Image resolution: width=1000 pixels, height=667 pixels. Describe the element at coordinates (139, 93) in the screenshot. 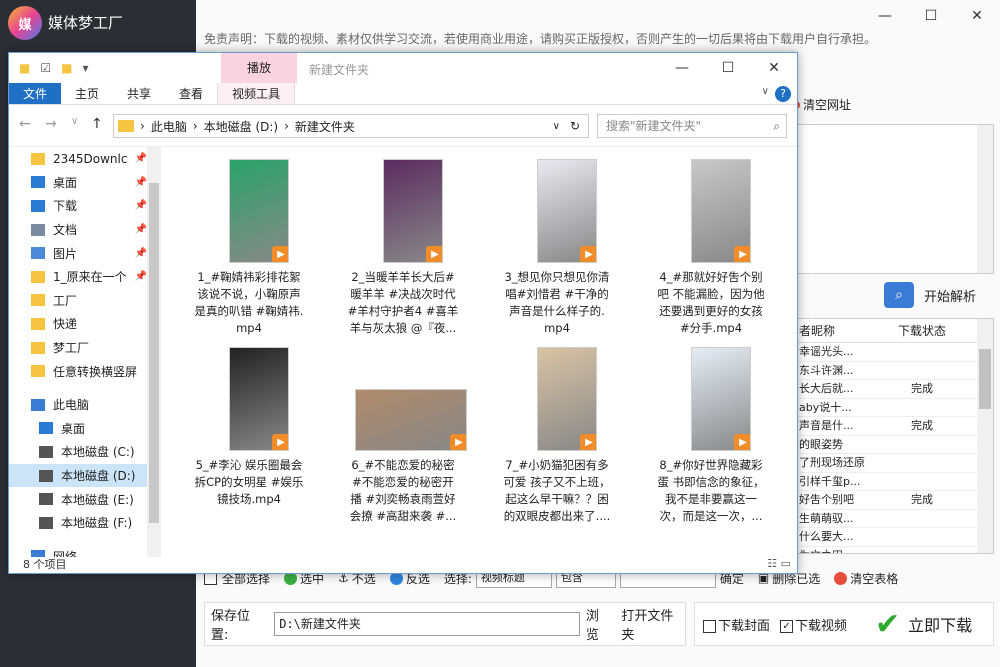

I see `tab-share: 共享` at that location.